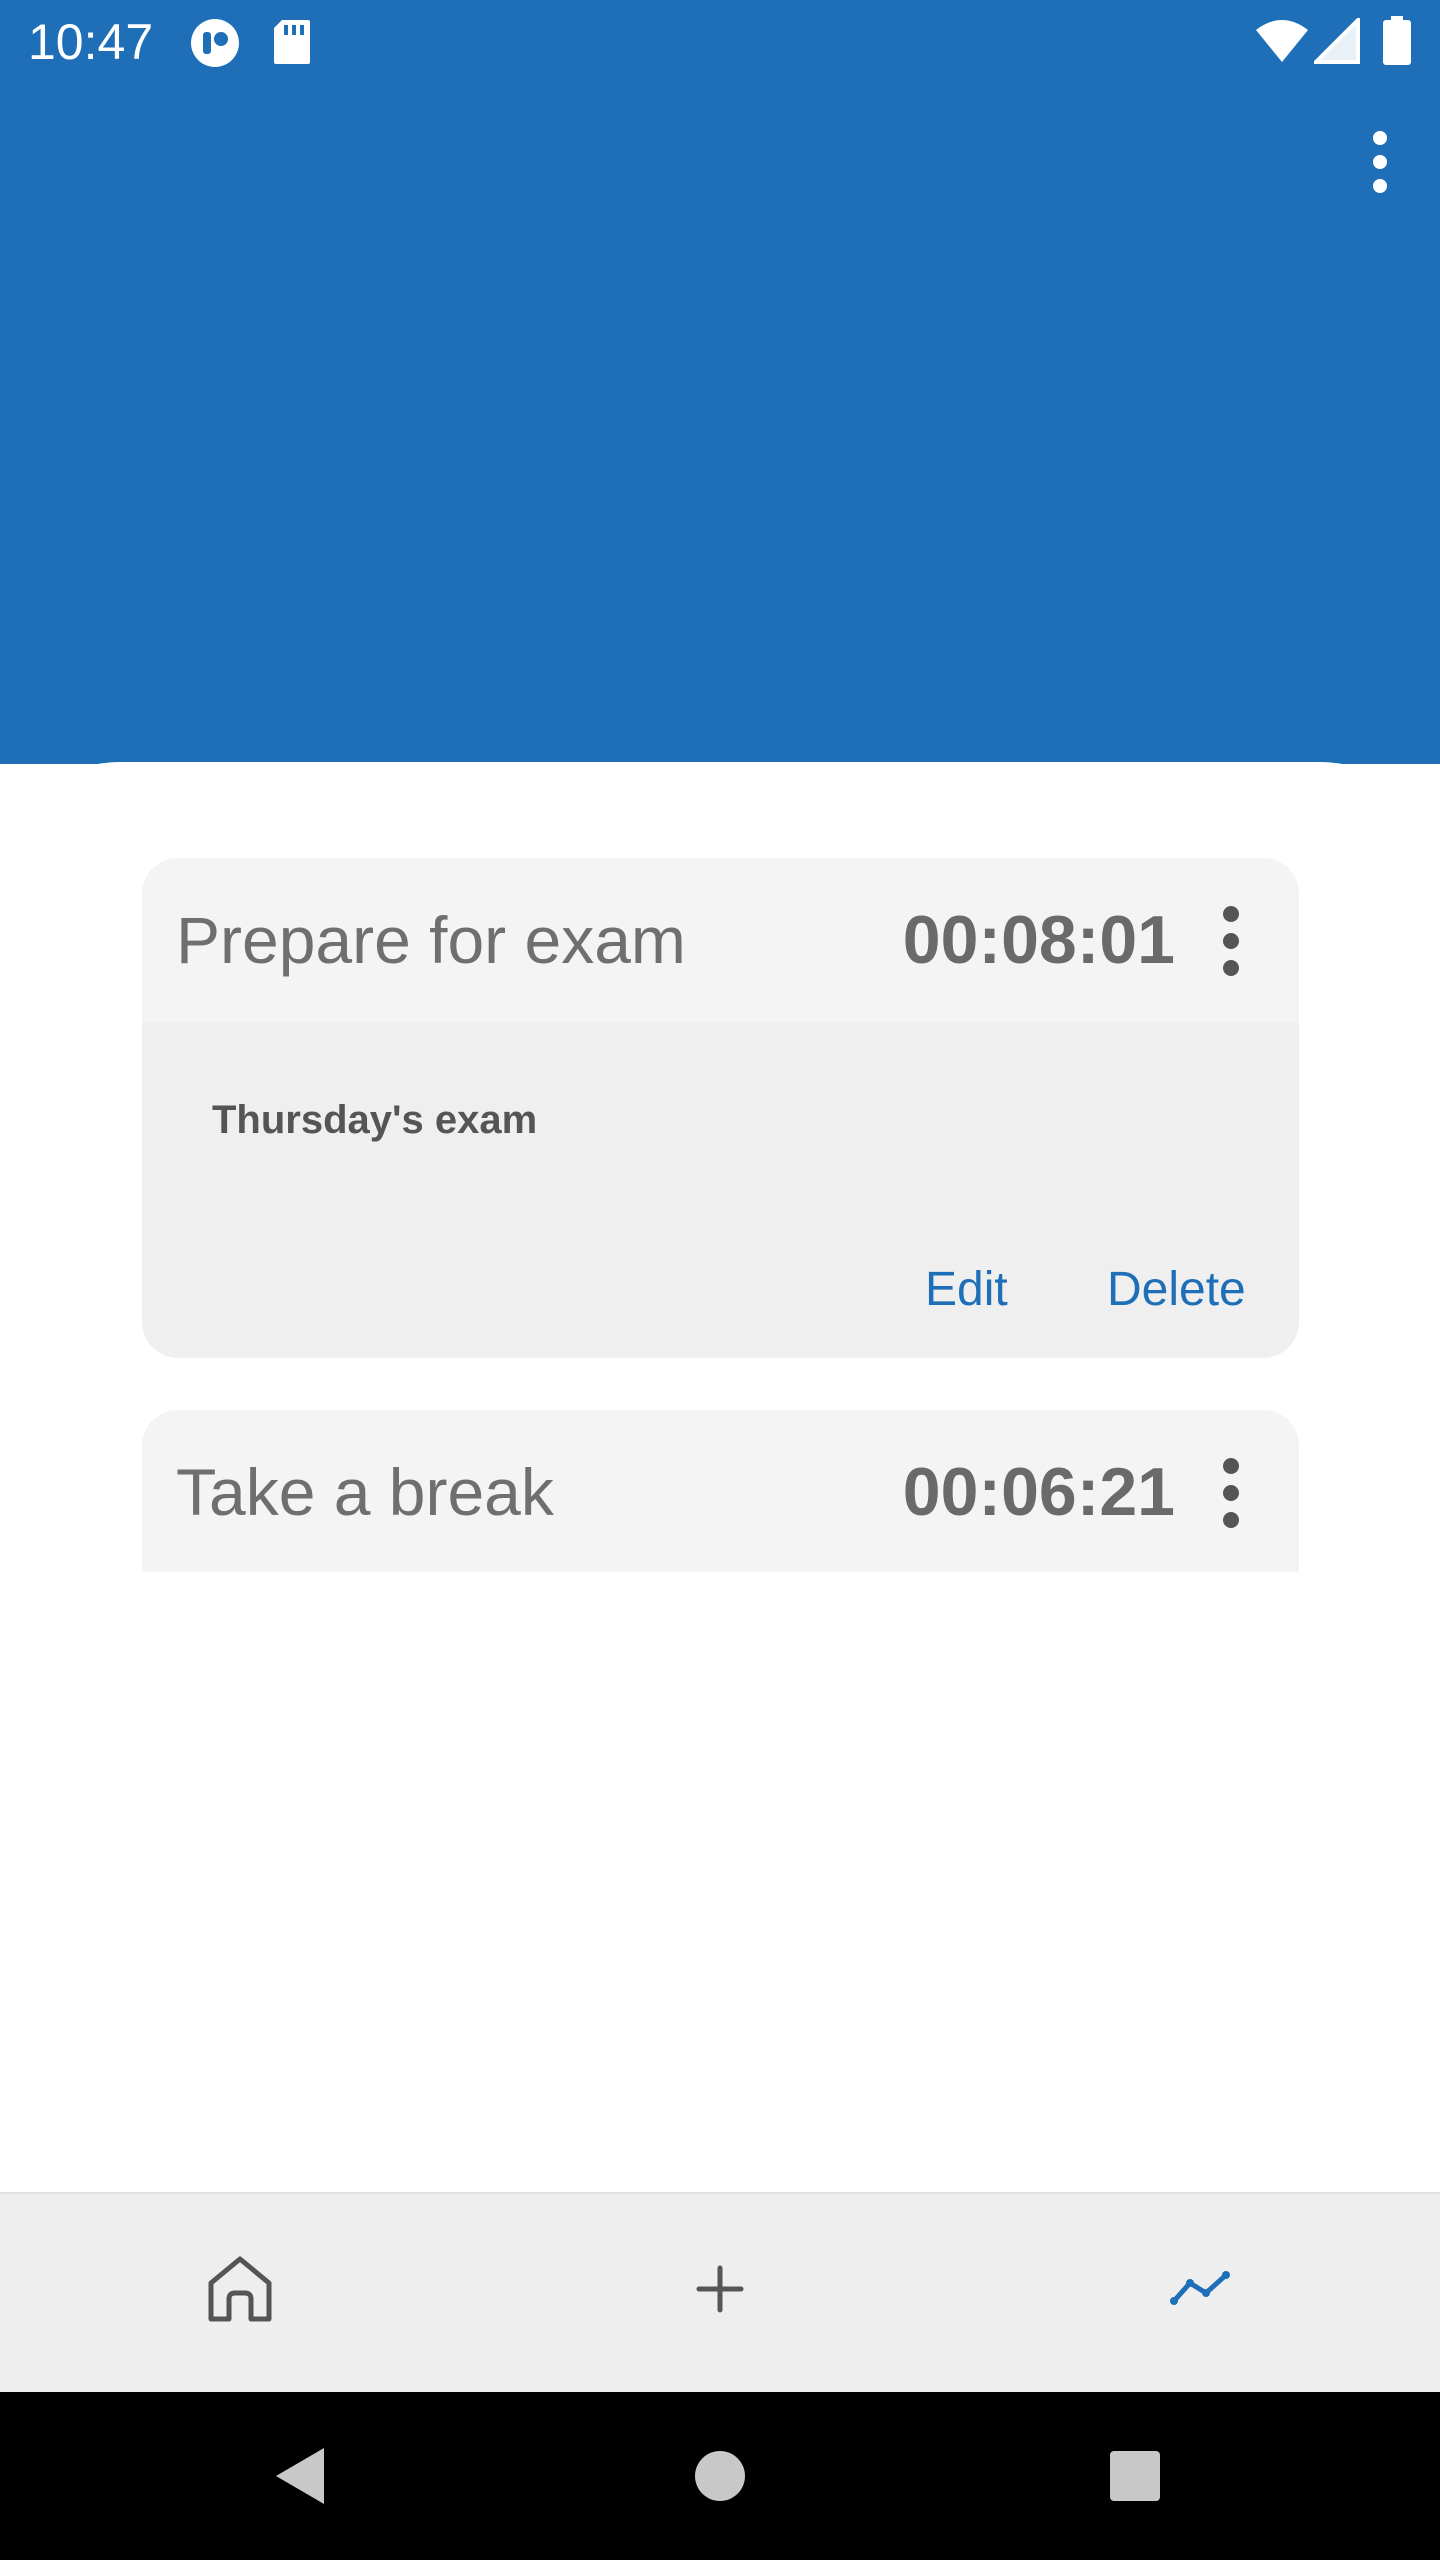 This screenshot has height=2560, width=1440. I want to click on system-recents-button, so click(1135, 2476).